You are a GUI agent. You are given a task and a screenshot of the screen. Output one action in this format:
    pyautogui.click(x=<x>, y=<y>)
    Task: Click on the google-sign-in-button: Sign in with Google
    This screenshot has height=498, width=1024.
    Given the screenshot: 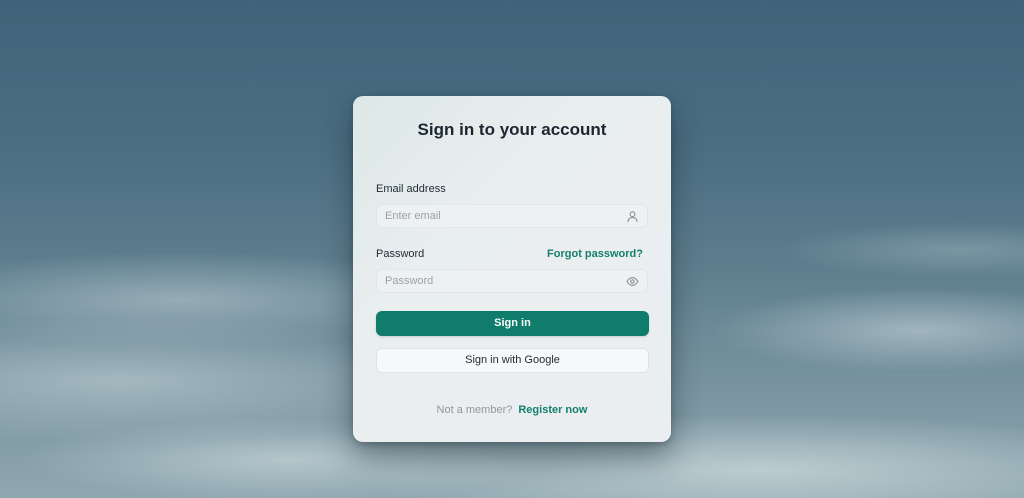 What is the action you would take?
    pyautogui.click(x=512, y=360)
    